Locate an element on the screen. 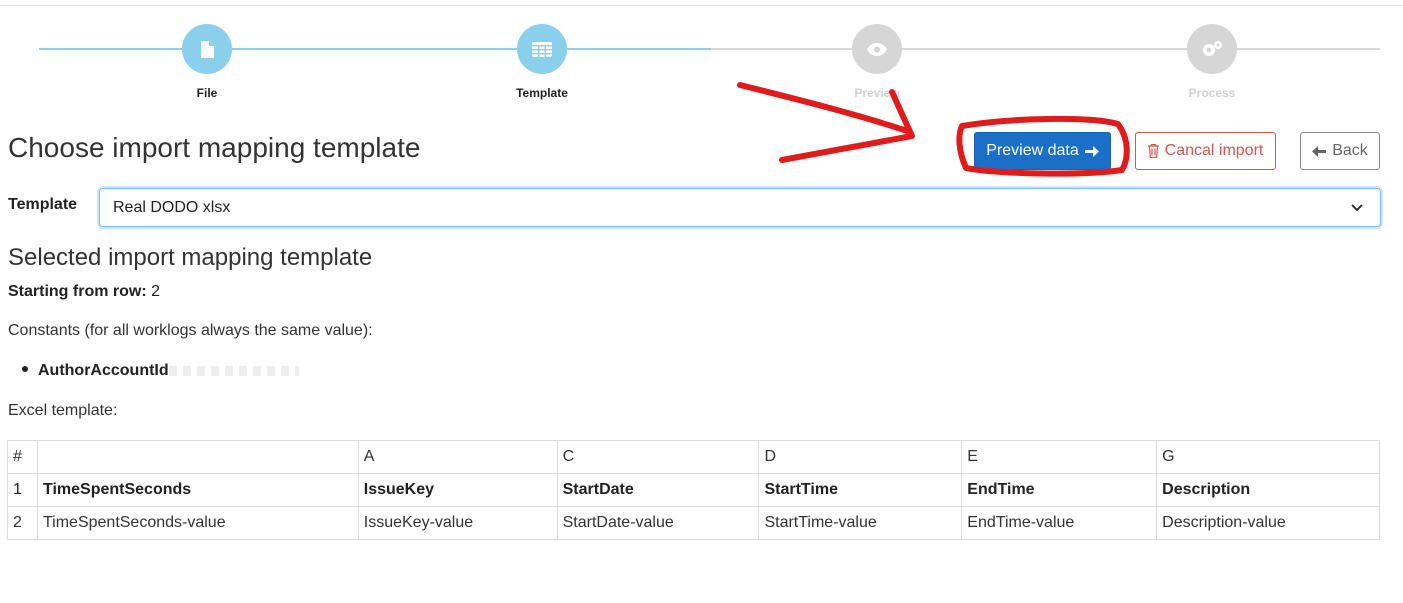 This screenshot has height=603, width=1403. step-preview: Preview is located at coordinates (877, 62).